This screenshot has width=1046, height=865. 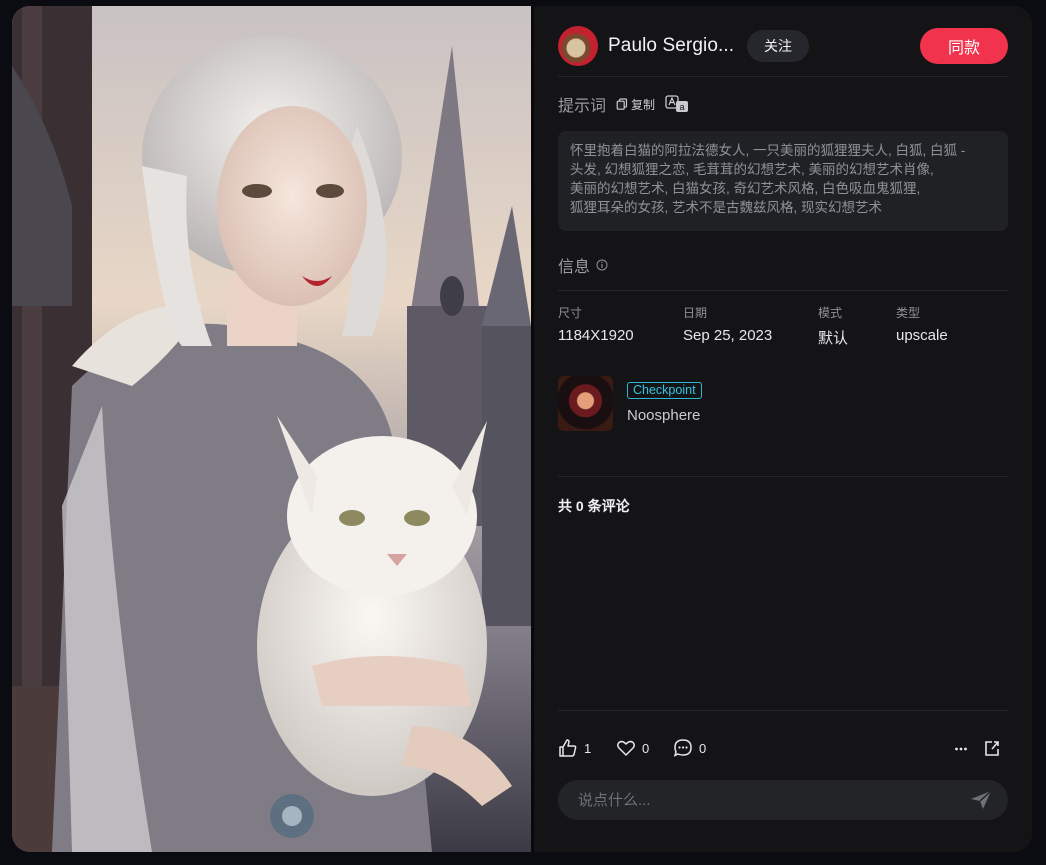 What do you see at coordinates (728, 335) in the screenshot?
I see `meta-date-value: Sep 25, 2023` at bounding box center [728, 335].